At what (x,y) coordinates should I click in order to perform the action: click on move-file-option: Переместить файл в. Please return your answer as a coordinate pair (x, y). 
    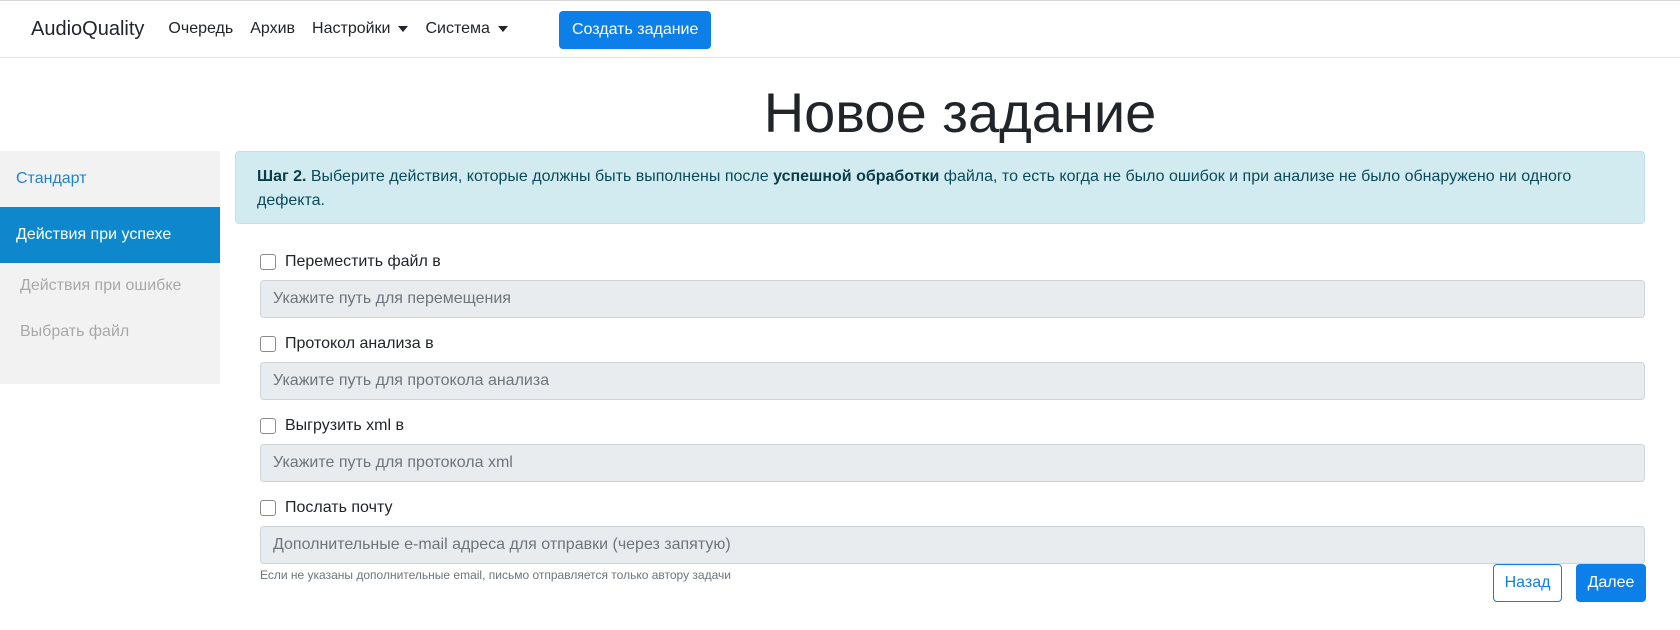
    Looking at the image, I should click on (952, 262).